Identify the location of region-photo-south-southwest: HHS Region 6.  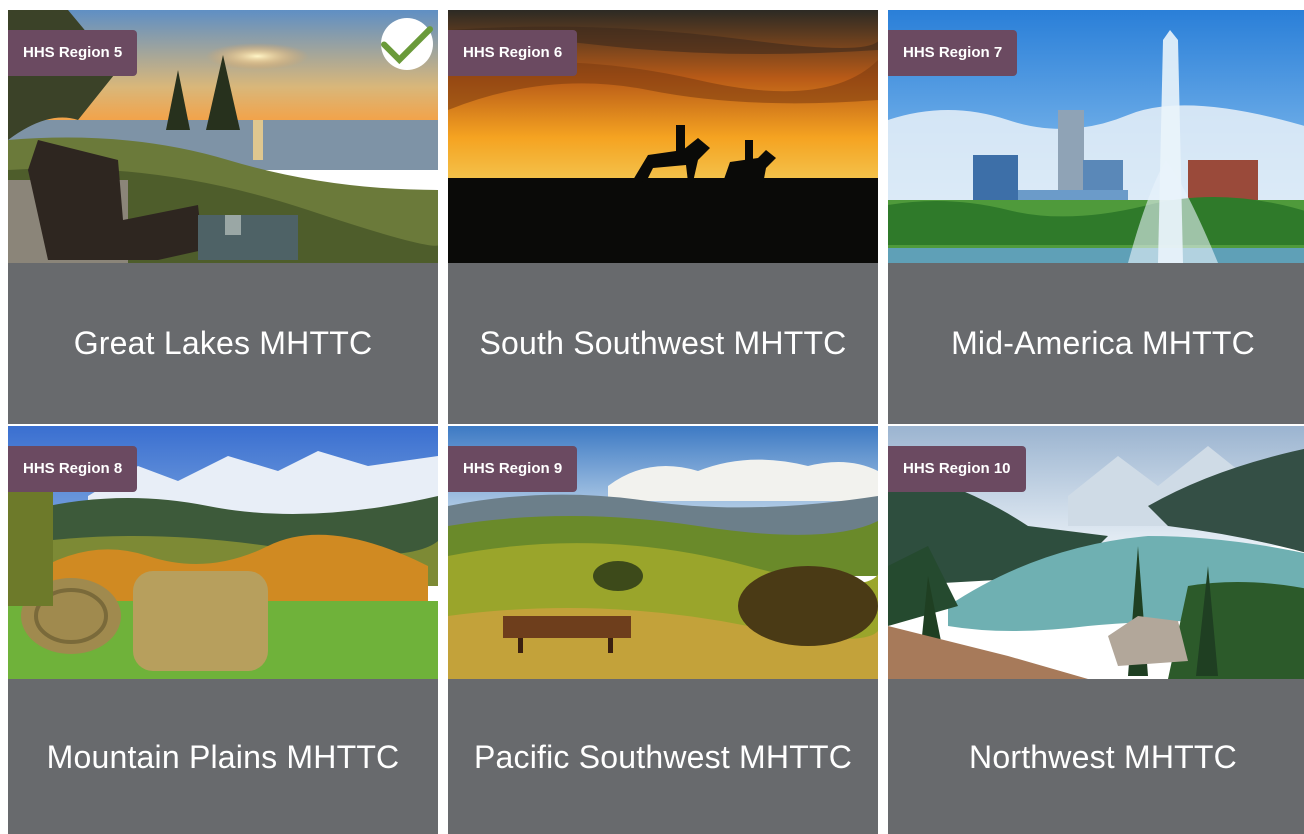
(663, 136).